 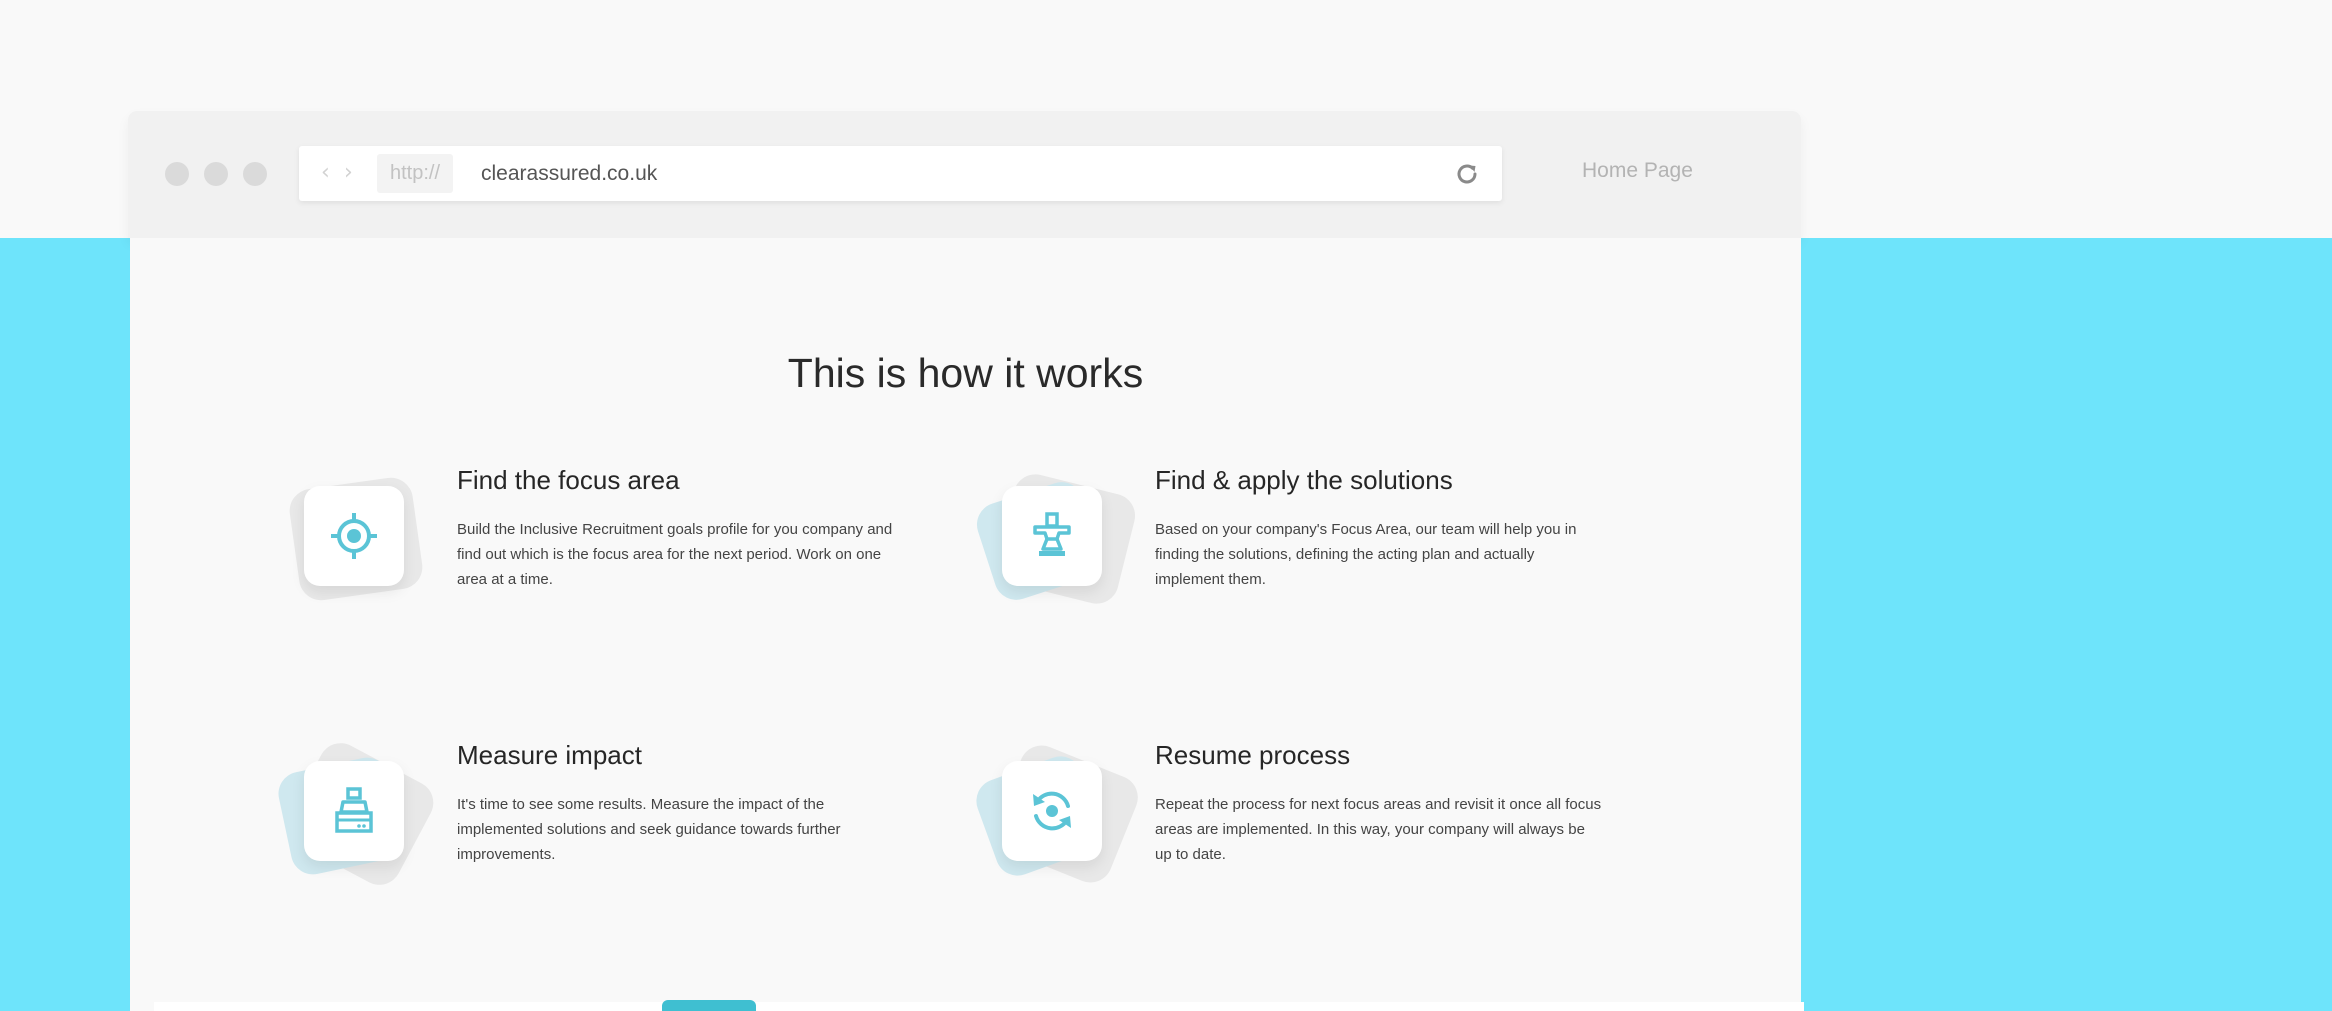 I want to click on active-tab-indicator, so click(x=709, y=1005).